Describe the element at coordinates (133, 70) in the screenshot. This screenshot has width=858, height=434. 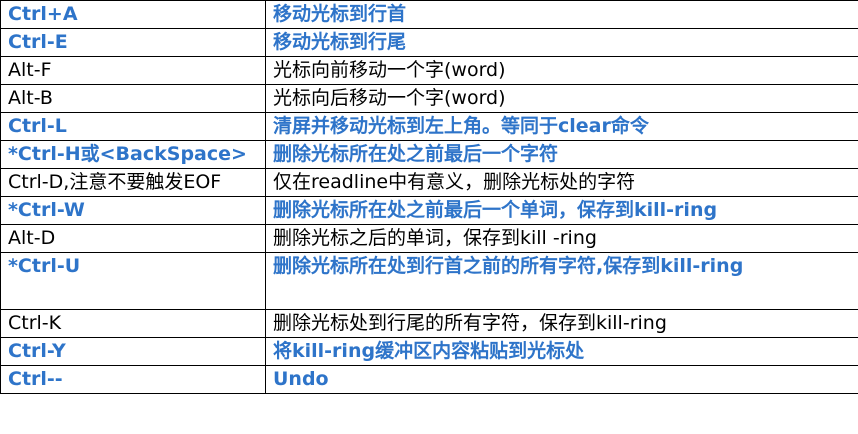
I see `shortcut-key: Alt-F` at that location.